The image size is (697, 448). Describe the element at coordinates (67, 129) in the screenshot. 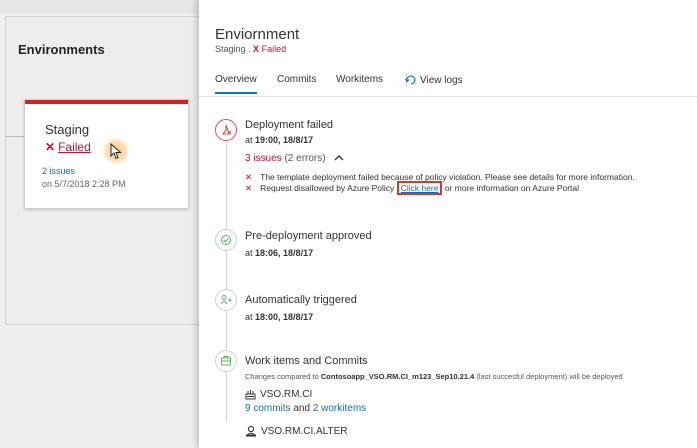

I see `stage-name: Staging` at that location.